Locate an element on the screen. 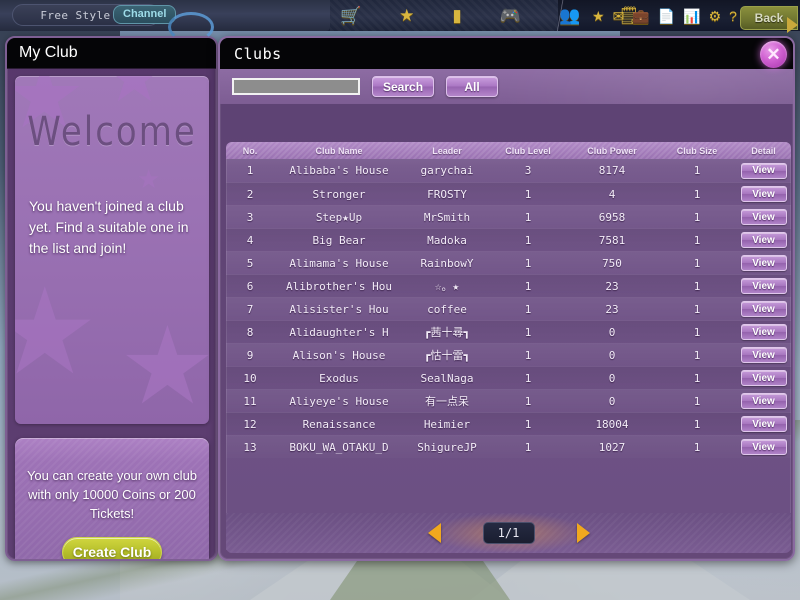 The height and width of the screenshot is (600, 800). help-icon: ? is located at coordinates (733, 16).